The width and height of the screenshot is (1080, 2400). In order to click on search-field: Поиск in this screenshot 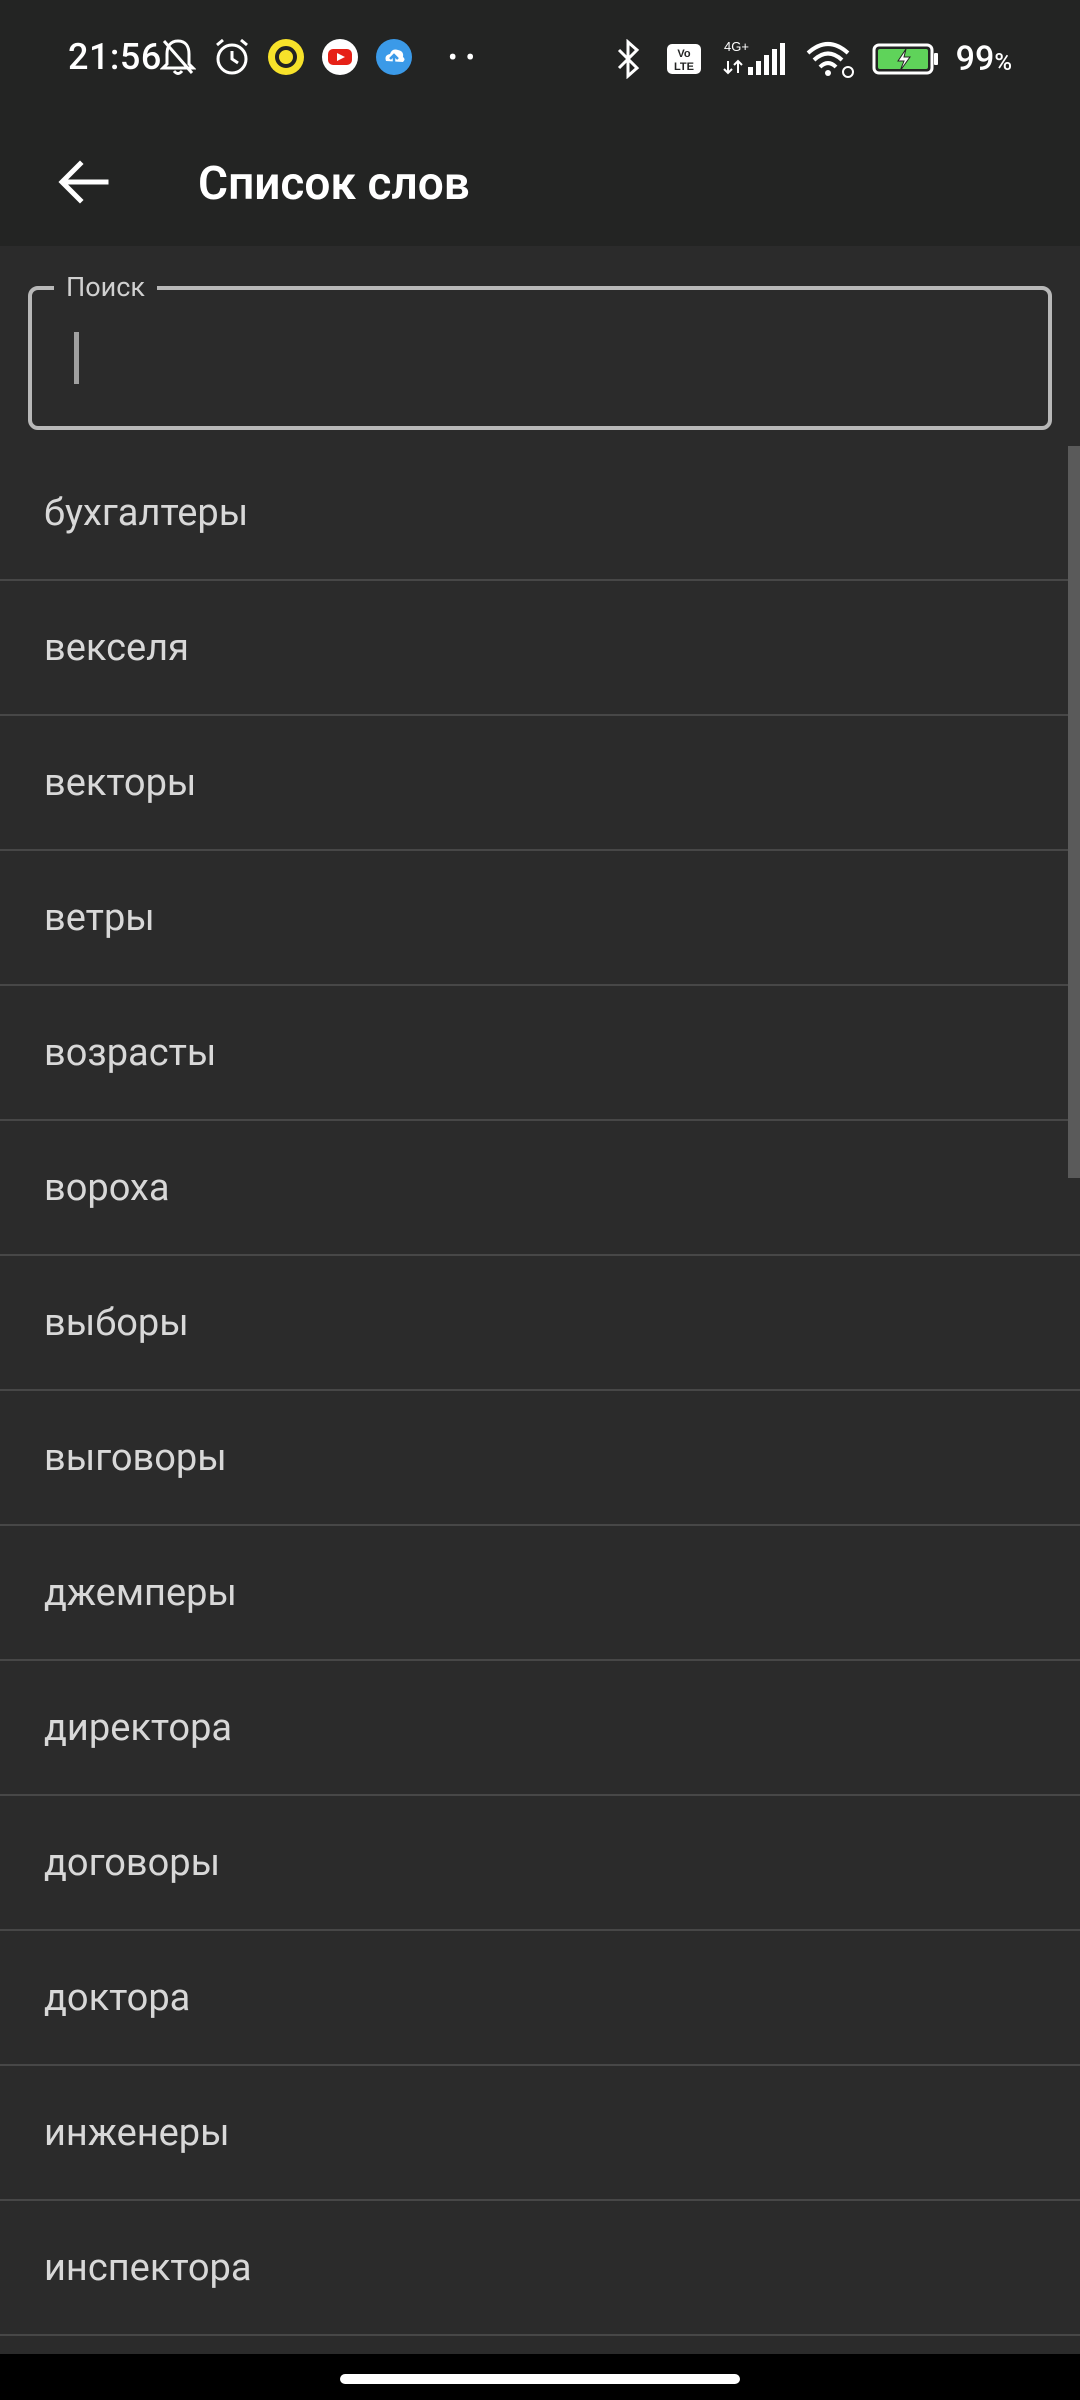, I will do `click(540, 350)`.